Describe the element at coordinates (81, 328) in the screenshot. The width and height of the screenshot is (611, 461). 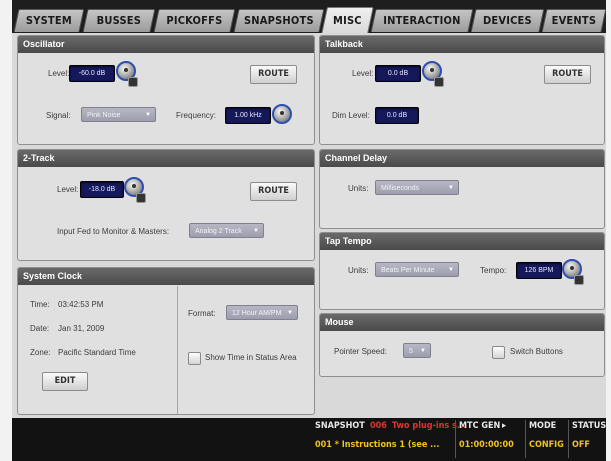
I see `date-value: Jan 31, 2009` at that location.